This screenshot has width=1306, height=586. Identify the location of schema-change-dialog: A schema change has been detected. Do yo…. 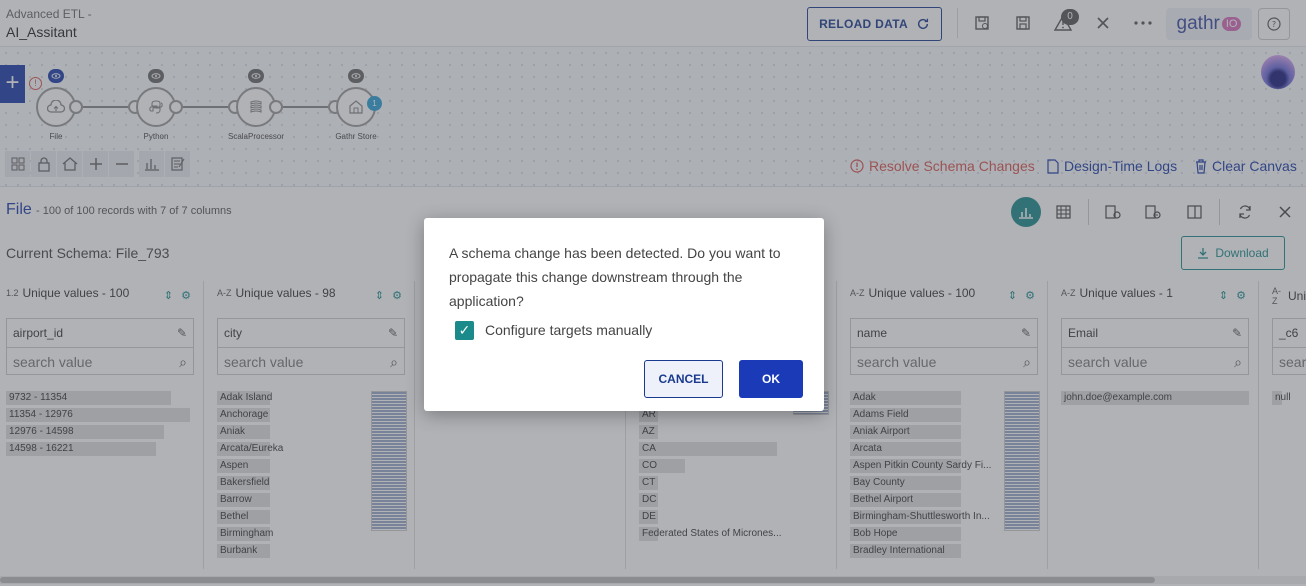
(624, 314).